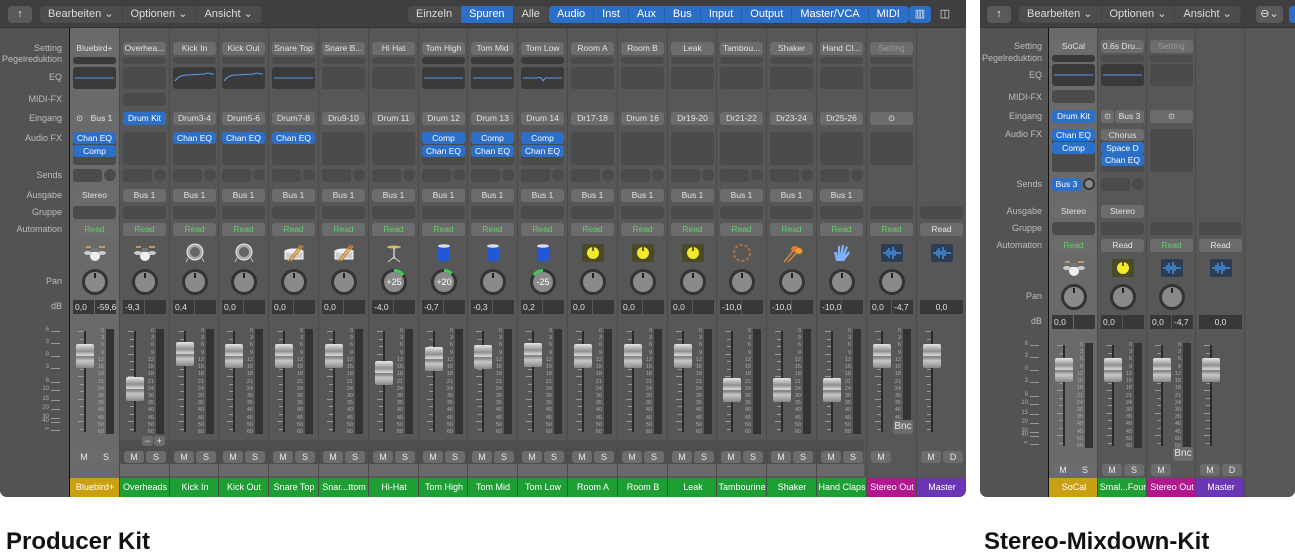 This screenshot has height=559, width=1295. I want to click on setting-button: Room B, so click(642, 48).